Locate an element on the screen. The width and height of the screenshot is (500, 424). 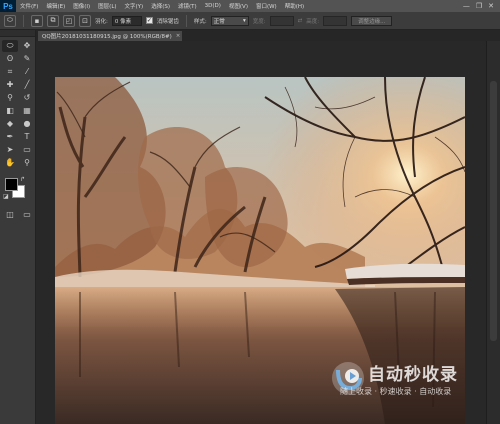
menu-select: 选择(S) is located at coordinates (160, 6).